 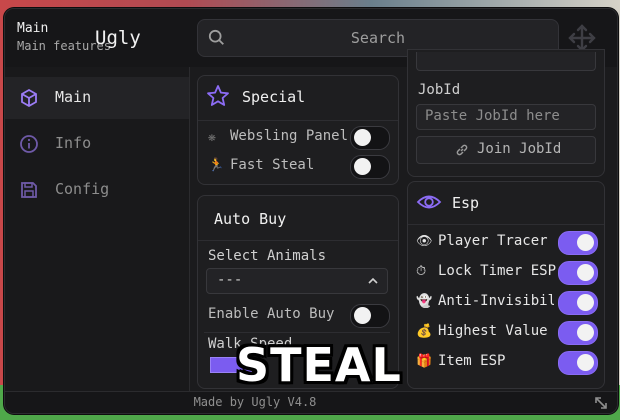 What do you see at coordinates (424, 241) in the screenshot?
I see `eye-icon: 👁` at bounding box center [424, 241].